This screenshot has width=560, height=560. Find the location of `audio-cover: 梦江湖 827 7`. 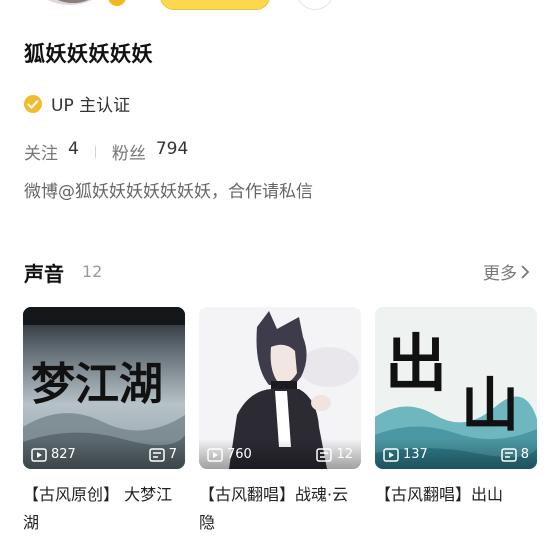

audio-cover: 梦江湖 827 7 is located at coordinates (104, 388).